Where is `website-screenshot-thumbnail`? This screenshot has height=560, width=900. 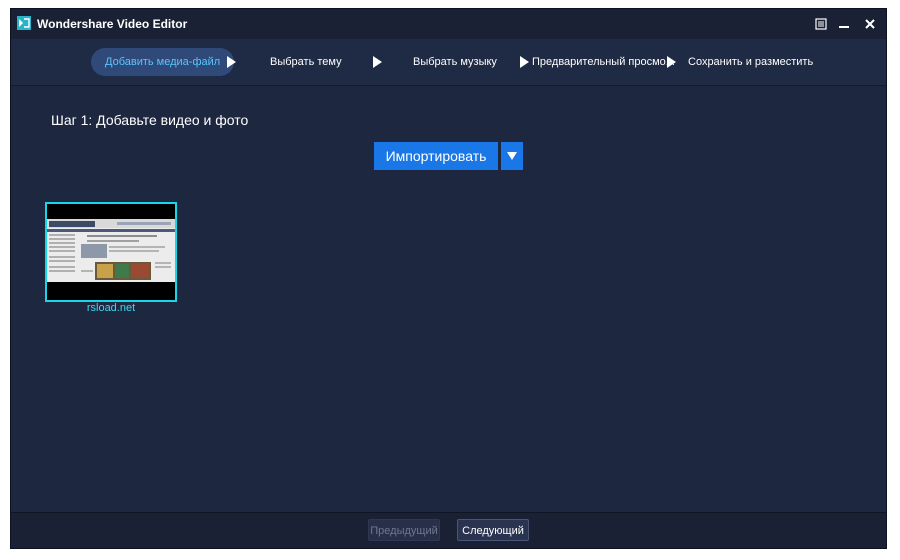
website-screenshot-thumbnail is located at coordinates (111, 252).